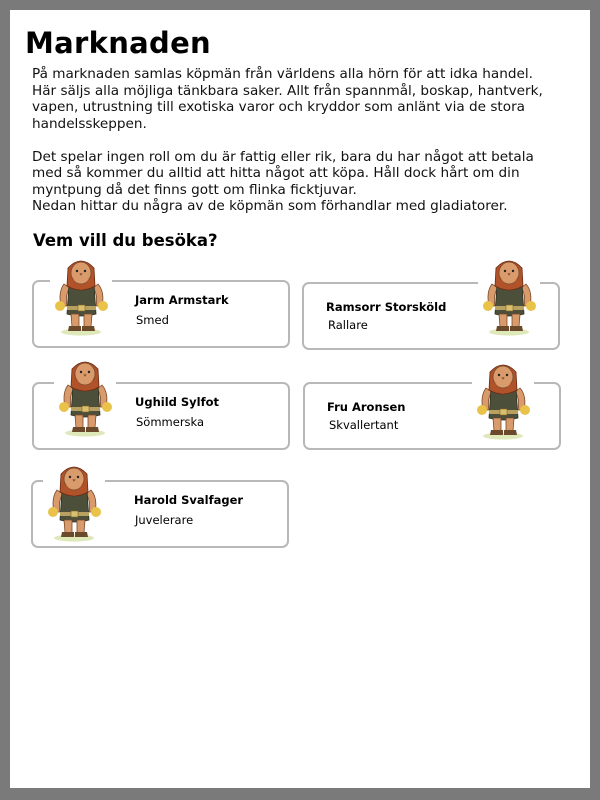  What do you see at coordinates (386, 307) in the screenshot?
I see `merchant-name: Ramsorr Storsköld` at bounding box center [386, 307].